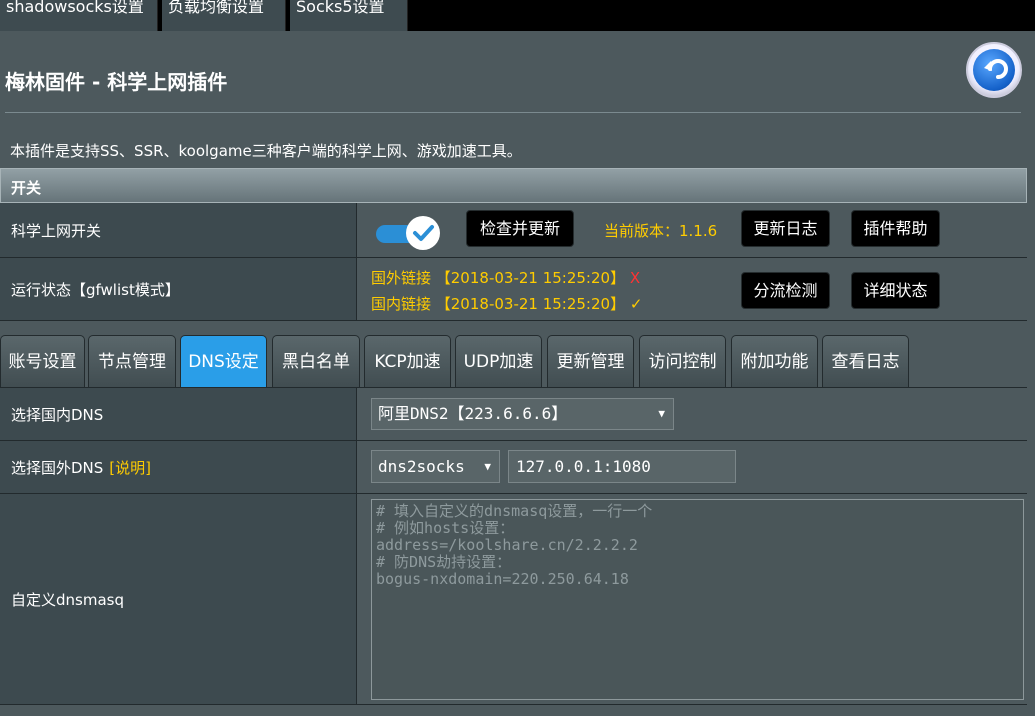 The width and height of the screenshot is (1035, 716). Describe the element at coordinates (42, 361) in the screenshot. I see `tab-account: 账号设置` at that location.